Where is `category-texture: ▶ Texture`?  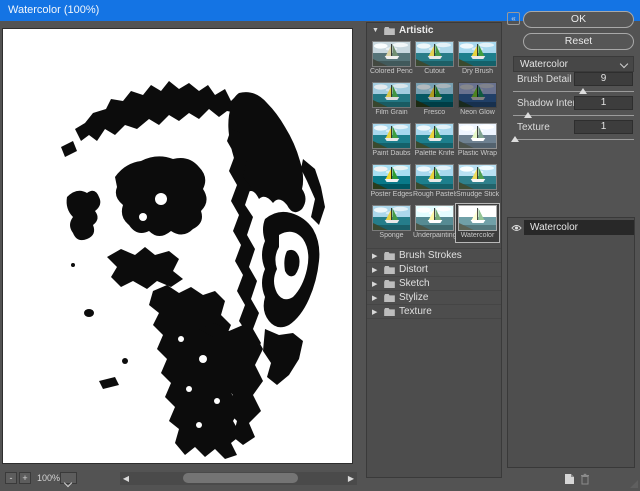
category-texture: ▶ Texture is located at coordinates (434, 312).